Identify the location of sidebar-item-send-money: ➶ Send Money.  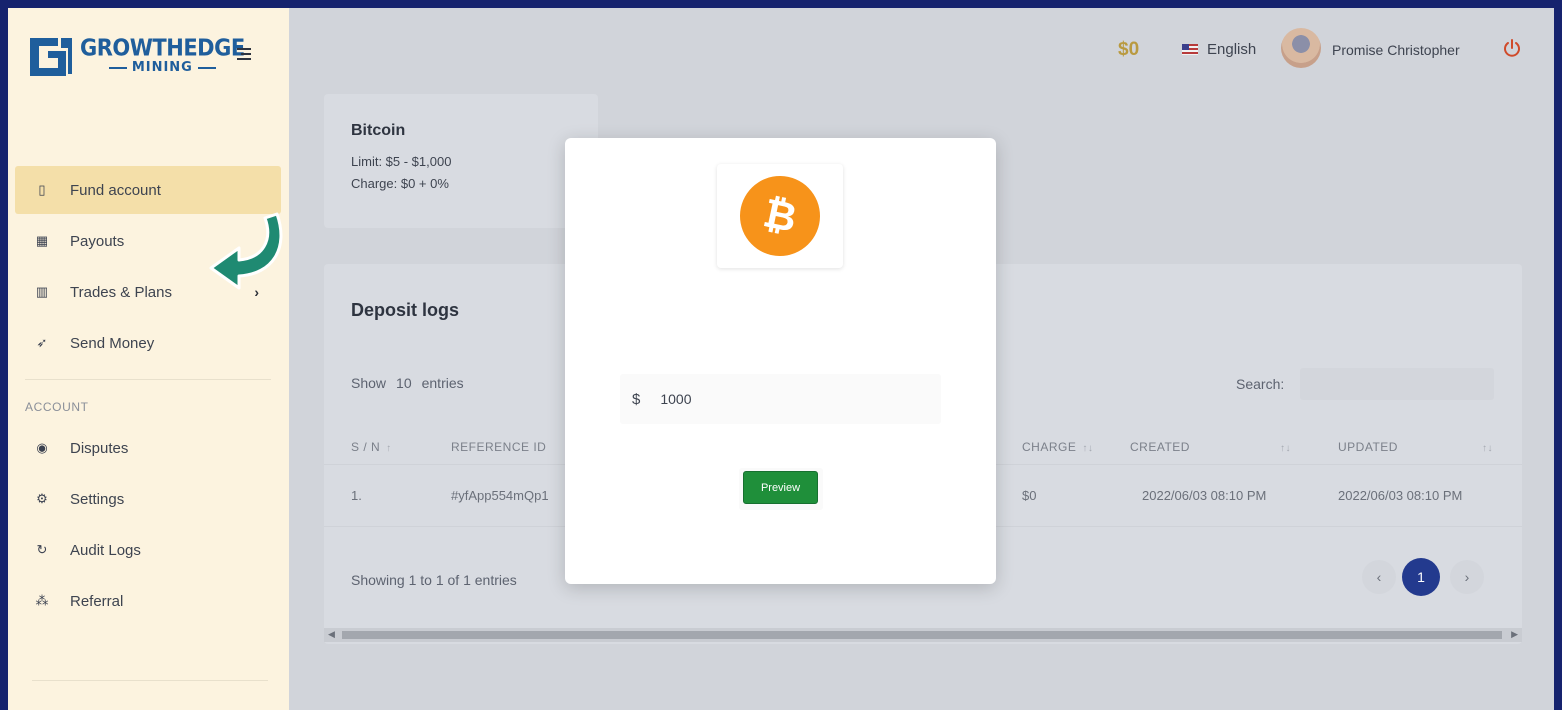
(148, 343).